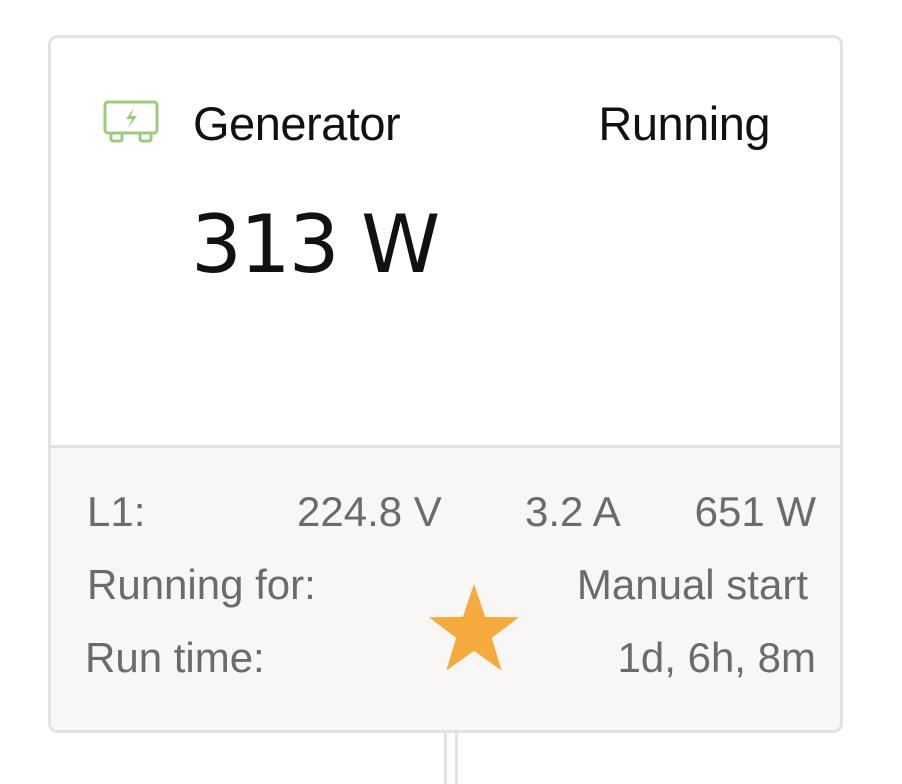  What do you see at coordinates (474, 627) in the screenshot?
I see `star-icon` at bounding box center [474, 627].